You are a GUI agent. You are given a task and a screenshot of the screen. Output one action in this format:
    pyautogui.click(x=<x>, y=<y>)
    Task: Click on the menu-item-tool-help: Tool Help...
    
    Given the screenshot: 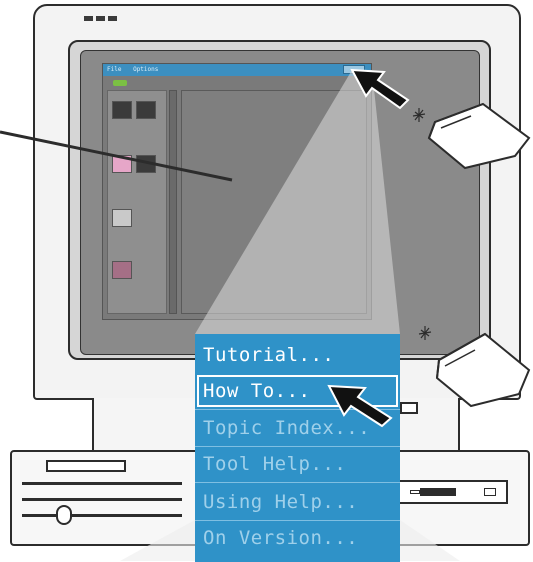 What is the action you would take?
    pyautogui.click(x=297, y=464)
    